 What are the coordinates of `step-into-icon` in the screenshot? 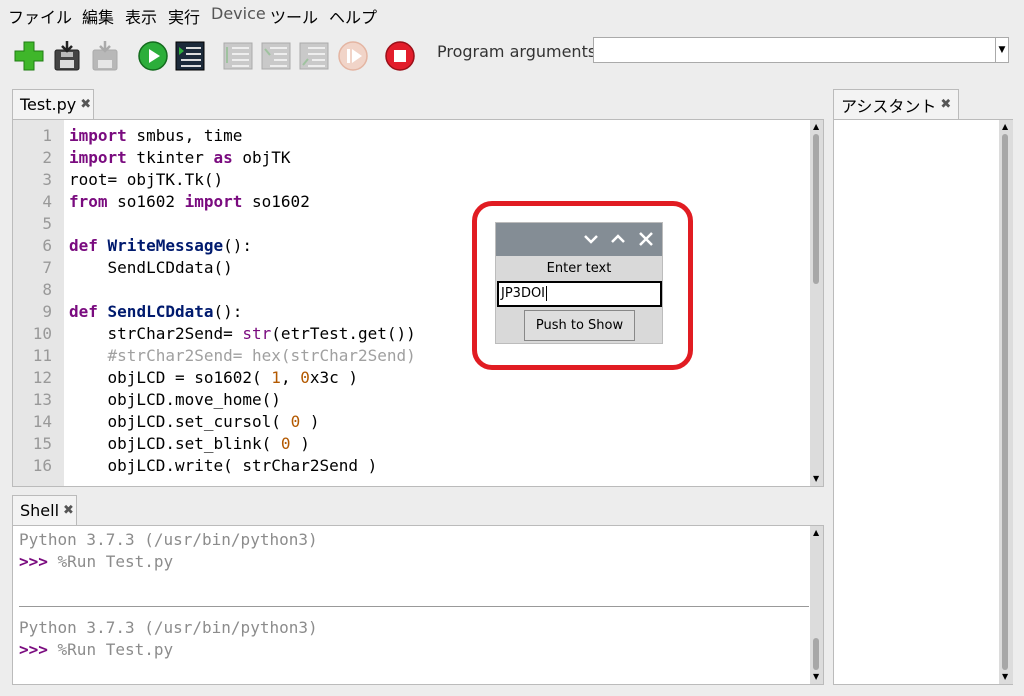 It's located at (276, 56).